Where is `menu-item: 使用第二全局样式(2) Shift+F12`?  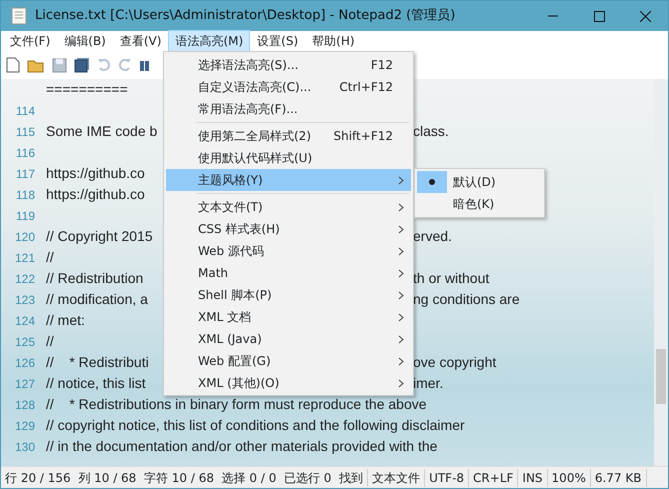
menu-item: 使用第二全局样式(2) Shift+F12 is located at coordinates (288, 136).